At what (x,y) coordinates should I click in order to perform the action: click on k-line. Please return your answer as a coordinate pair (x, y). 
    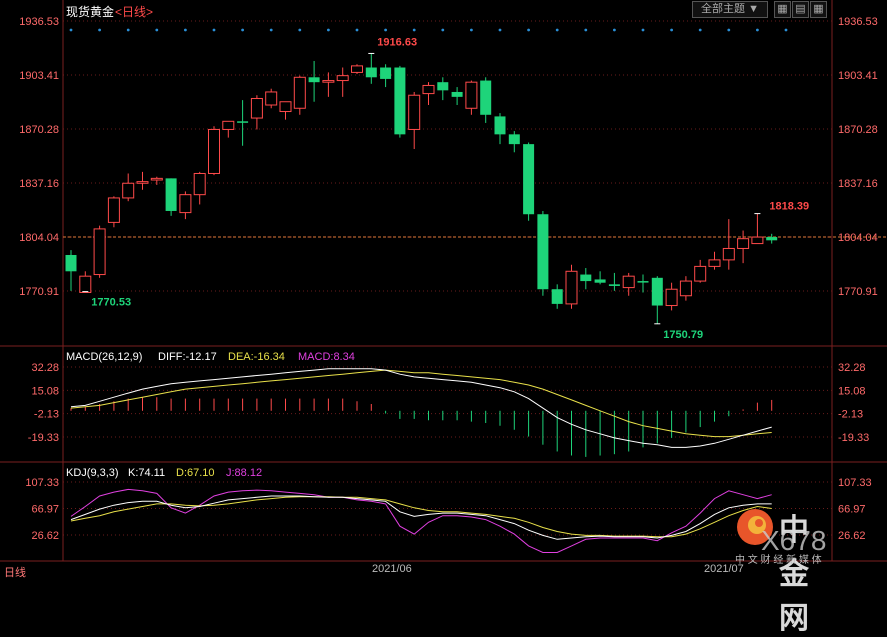
    Looking at the image, I should click on (421, 517).